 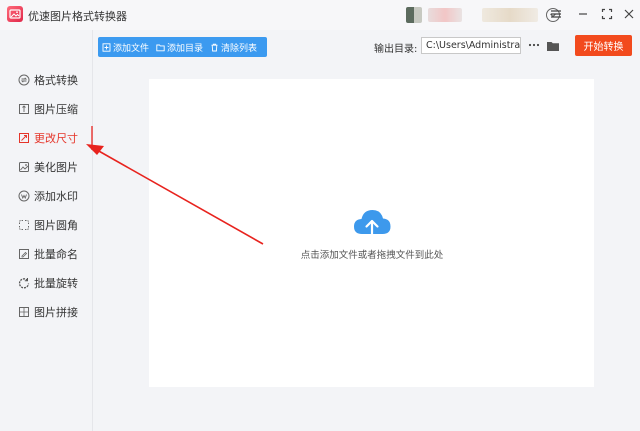 I want to click on stitch-icon, so click(x=24, y=312).